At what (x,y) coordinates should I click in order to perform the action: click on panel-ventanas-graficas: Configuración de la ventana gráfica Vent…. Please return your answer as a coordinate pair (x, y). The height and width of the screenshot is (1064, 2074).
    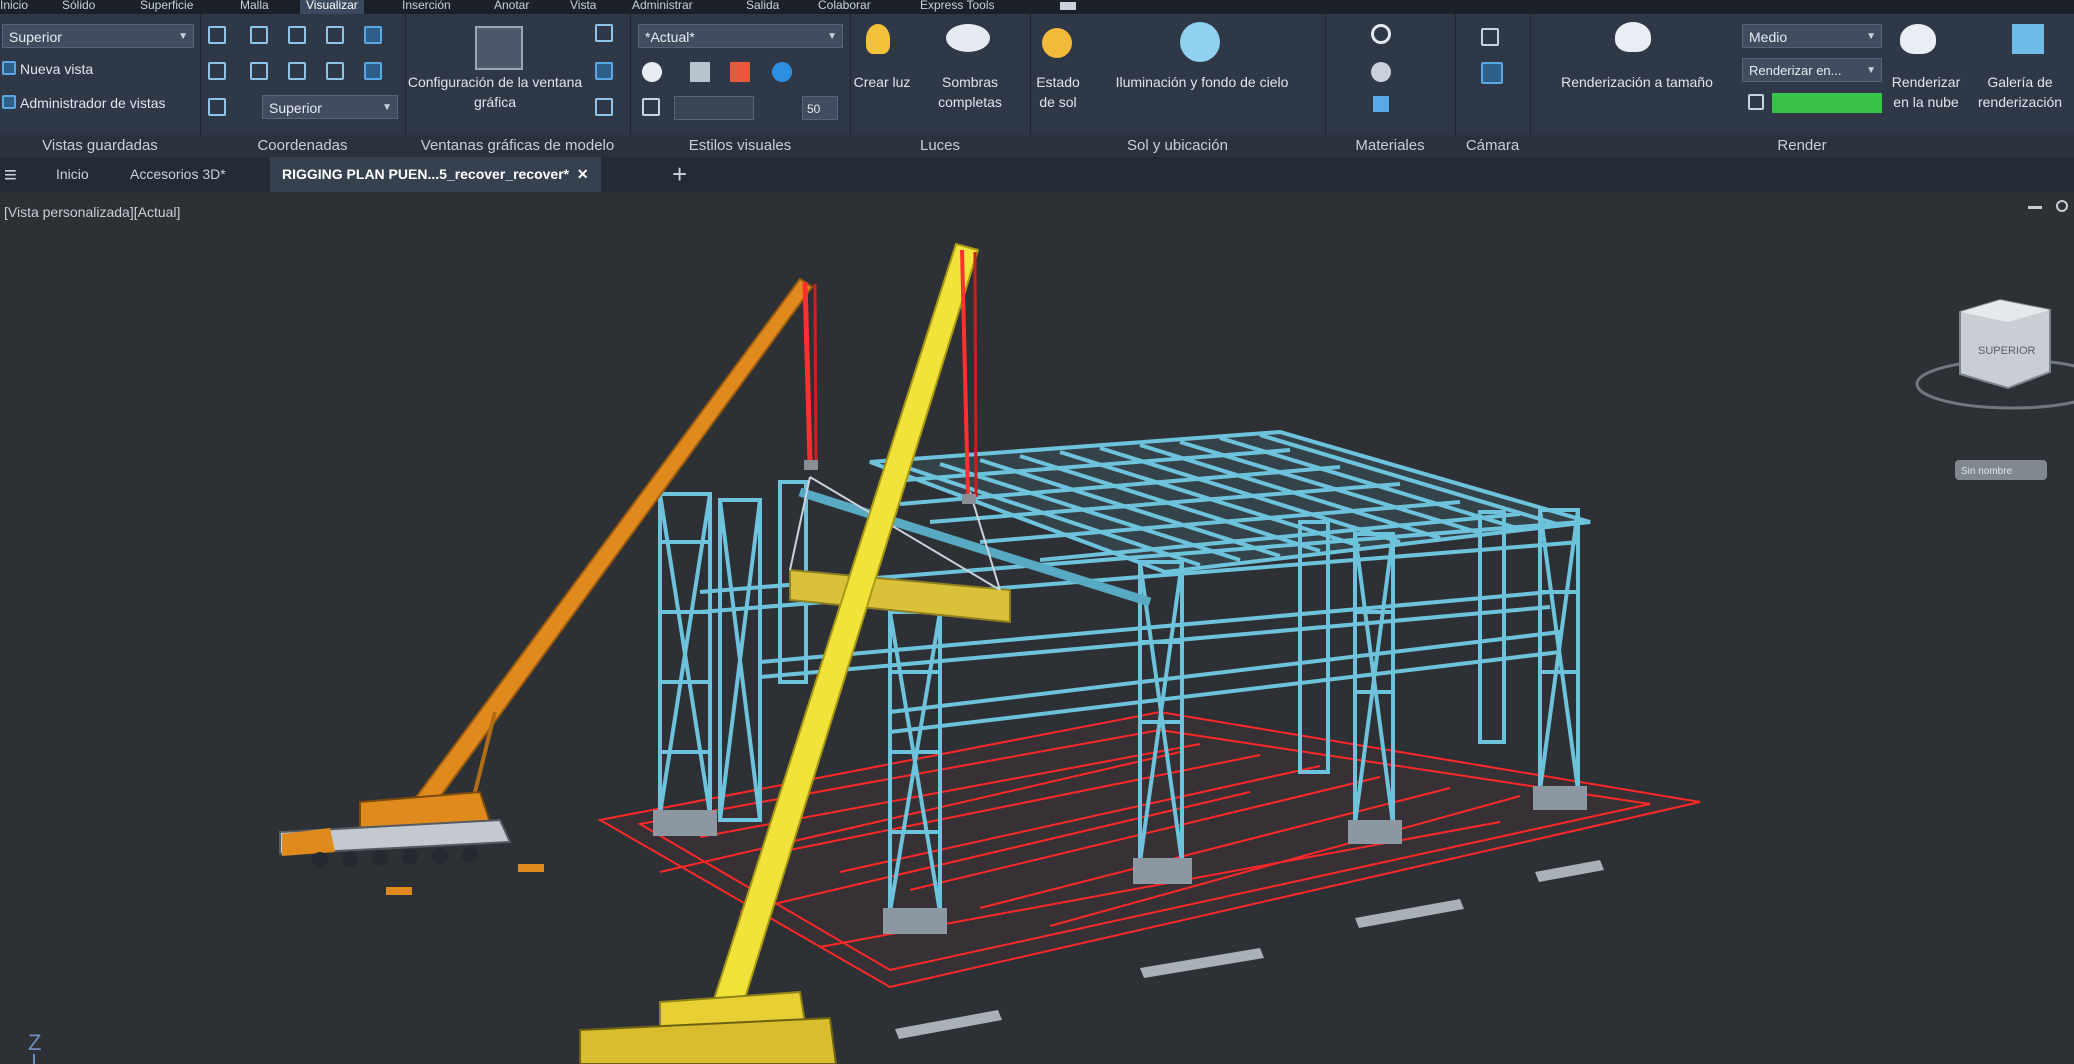
    Looking at the image, I should click on (518, 85).